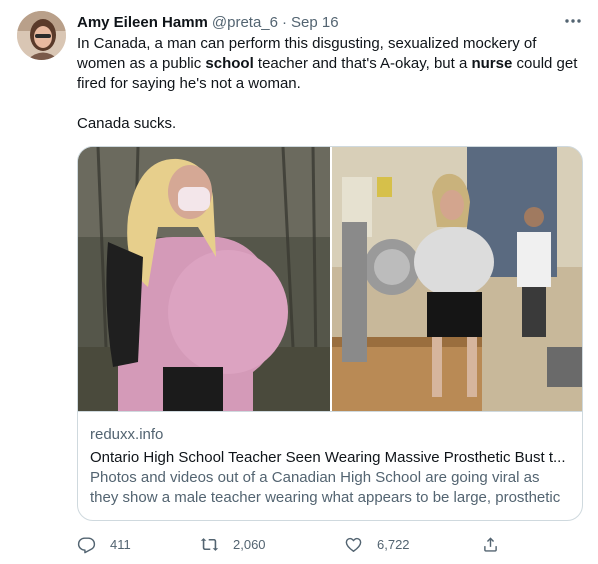 The height and width of the screenshot is (564, 598). Describe the element at coordinates (86, 544) in the screenshot. I see `reply-icon` at that location.